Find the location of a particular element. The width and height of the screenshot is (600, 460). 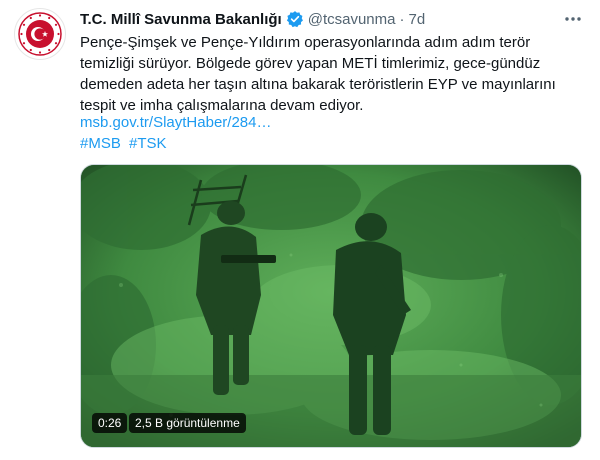

more-options-icon is located at coordinates (573, 19).